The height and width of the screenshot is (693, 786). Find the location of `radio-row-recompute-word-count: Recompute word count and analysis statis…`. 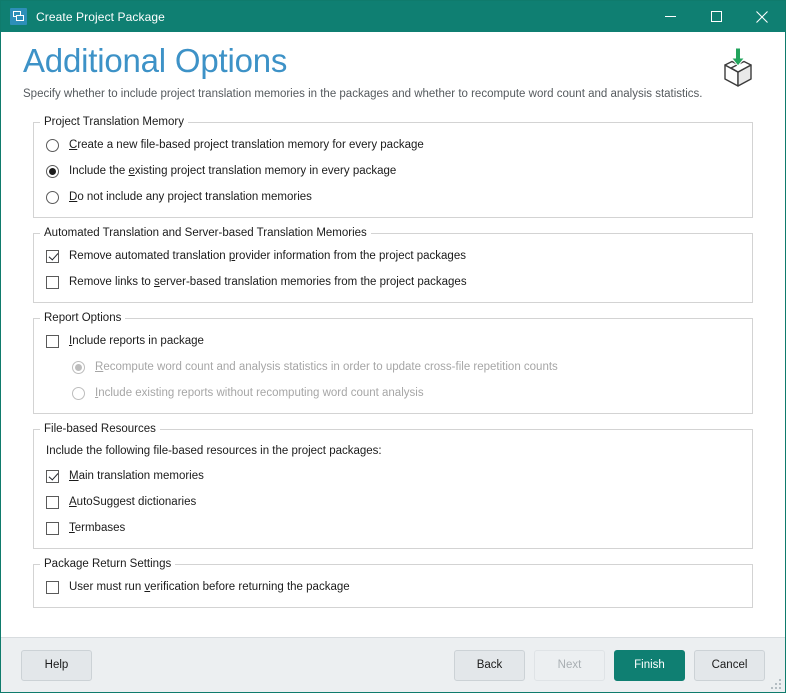

radio-row-recompute-word-count: Recompute word count and analysis statis… is located at coordinates (393, 367).